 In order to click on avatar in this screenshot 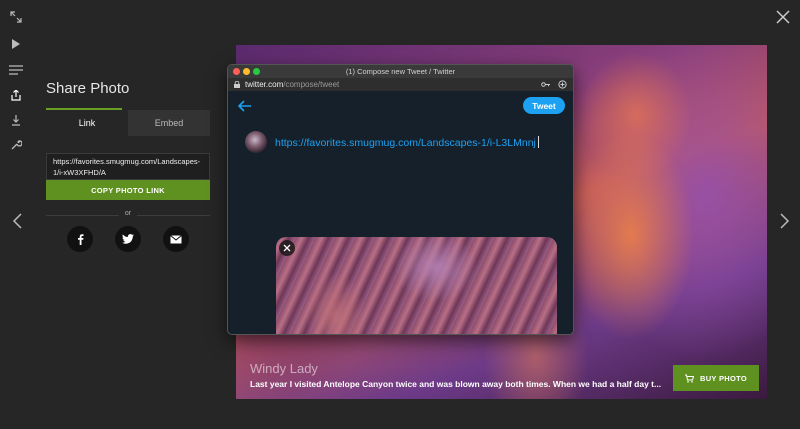, I will do `click(256, 142)`.